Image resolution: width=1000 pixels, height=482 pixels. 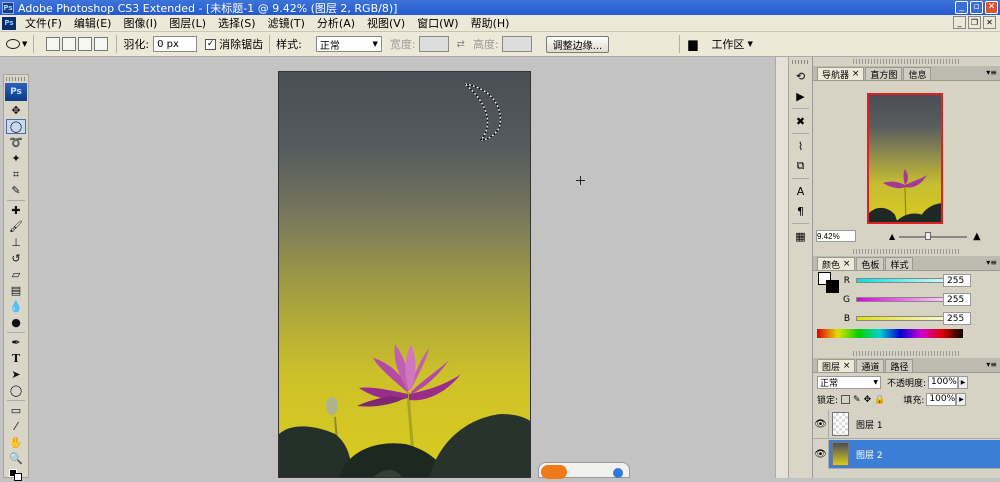 What do you see at coordinates (211, 44) in the screenshot?
I see `antialias-checkbox: ✓` at bounding box center [211, 44].